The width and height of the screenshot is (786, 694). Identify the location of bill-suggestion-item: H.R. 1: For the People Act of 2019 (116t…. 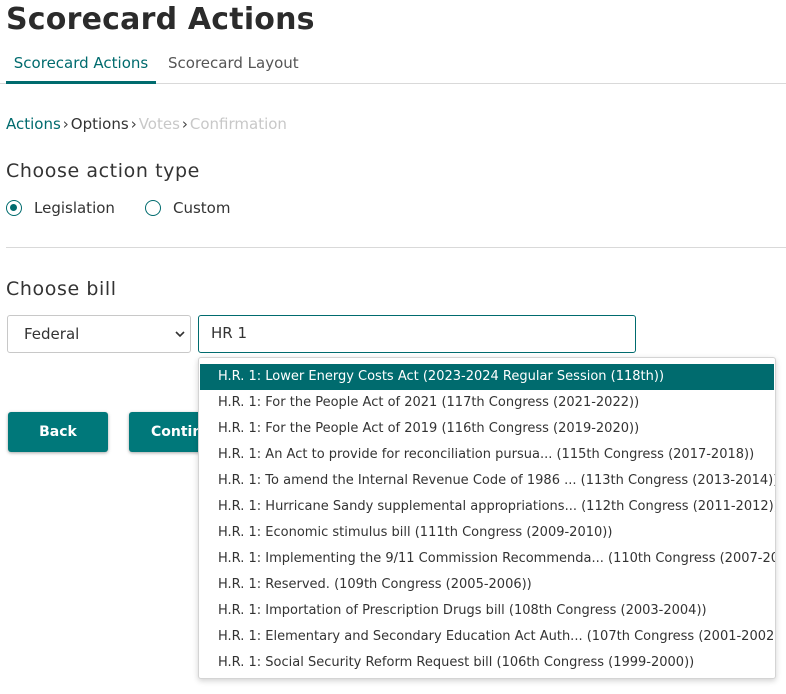
(487, 429).